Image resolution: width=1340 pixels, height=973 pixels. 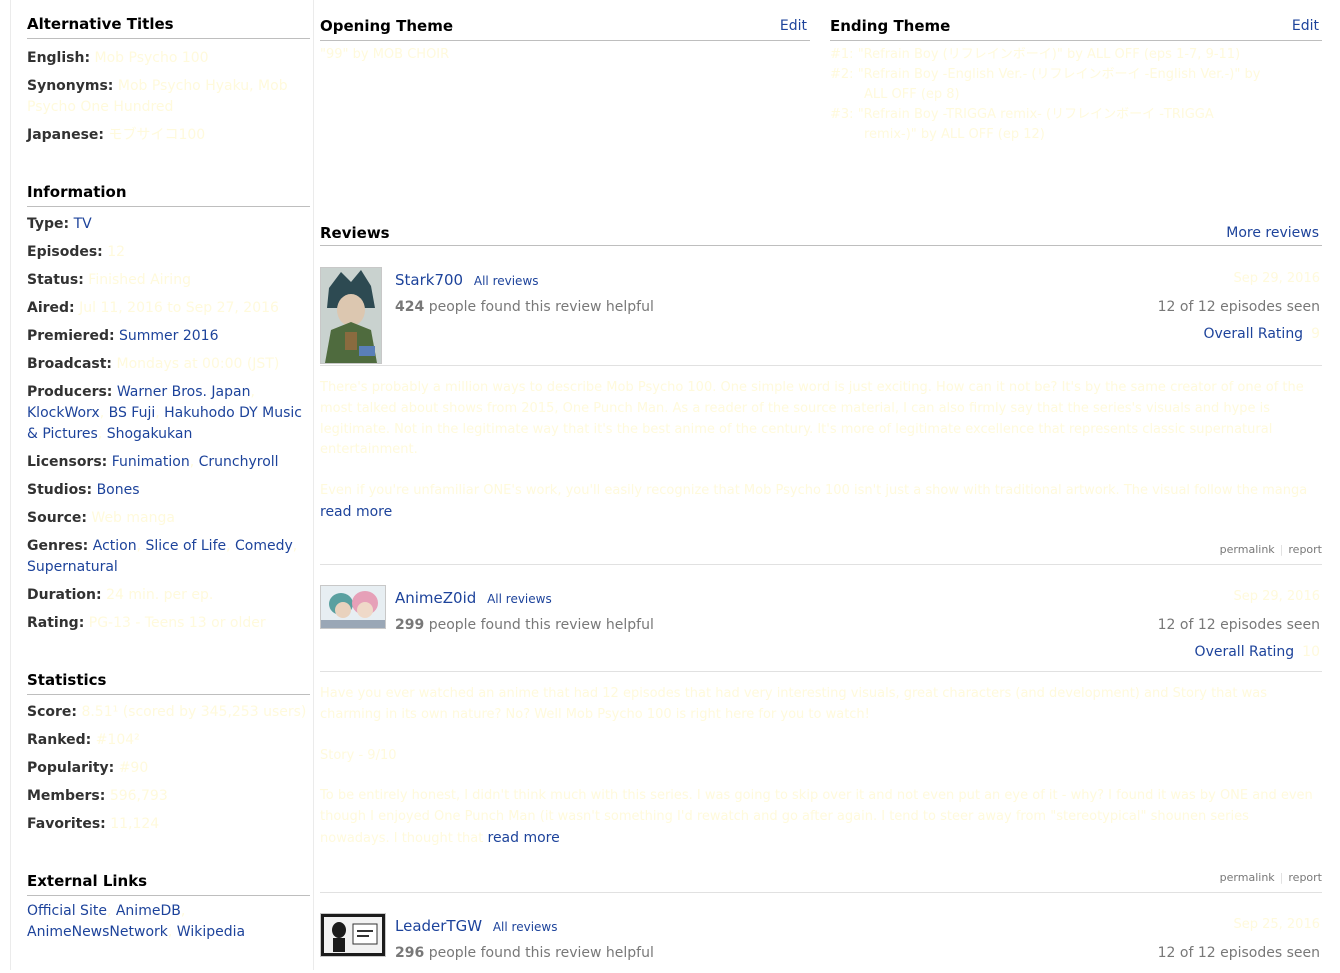 I want to click on licensor-link: Crunchyroll, so click(x=239, y=462).